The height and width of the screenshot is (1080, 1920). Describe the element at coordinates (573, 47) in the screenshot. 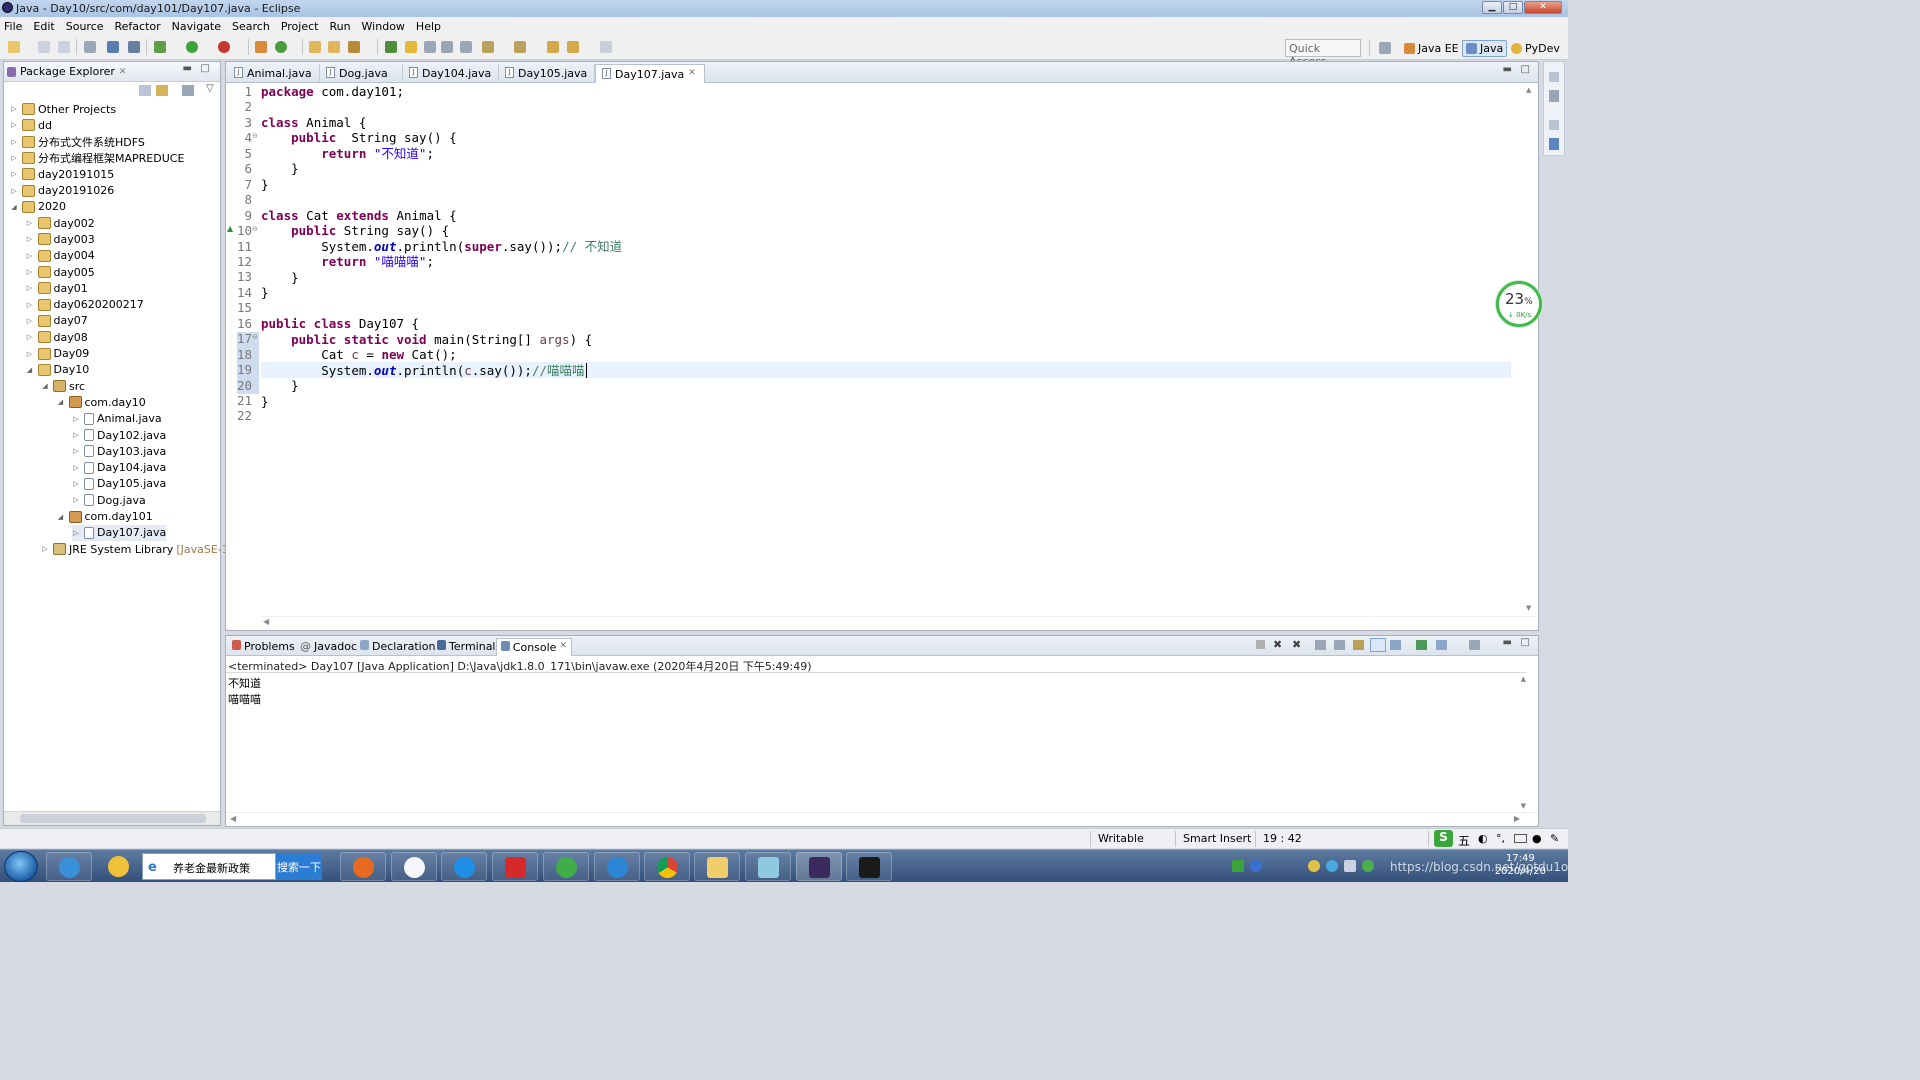

I see `back-icon` at that location.